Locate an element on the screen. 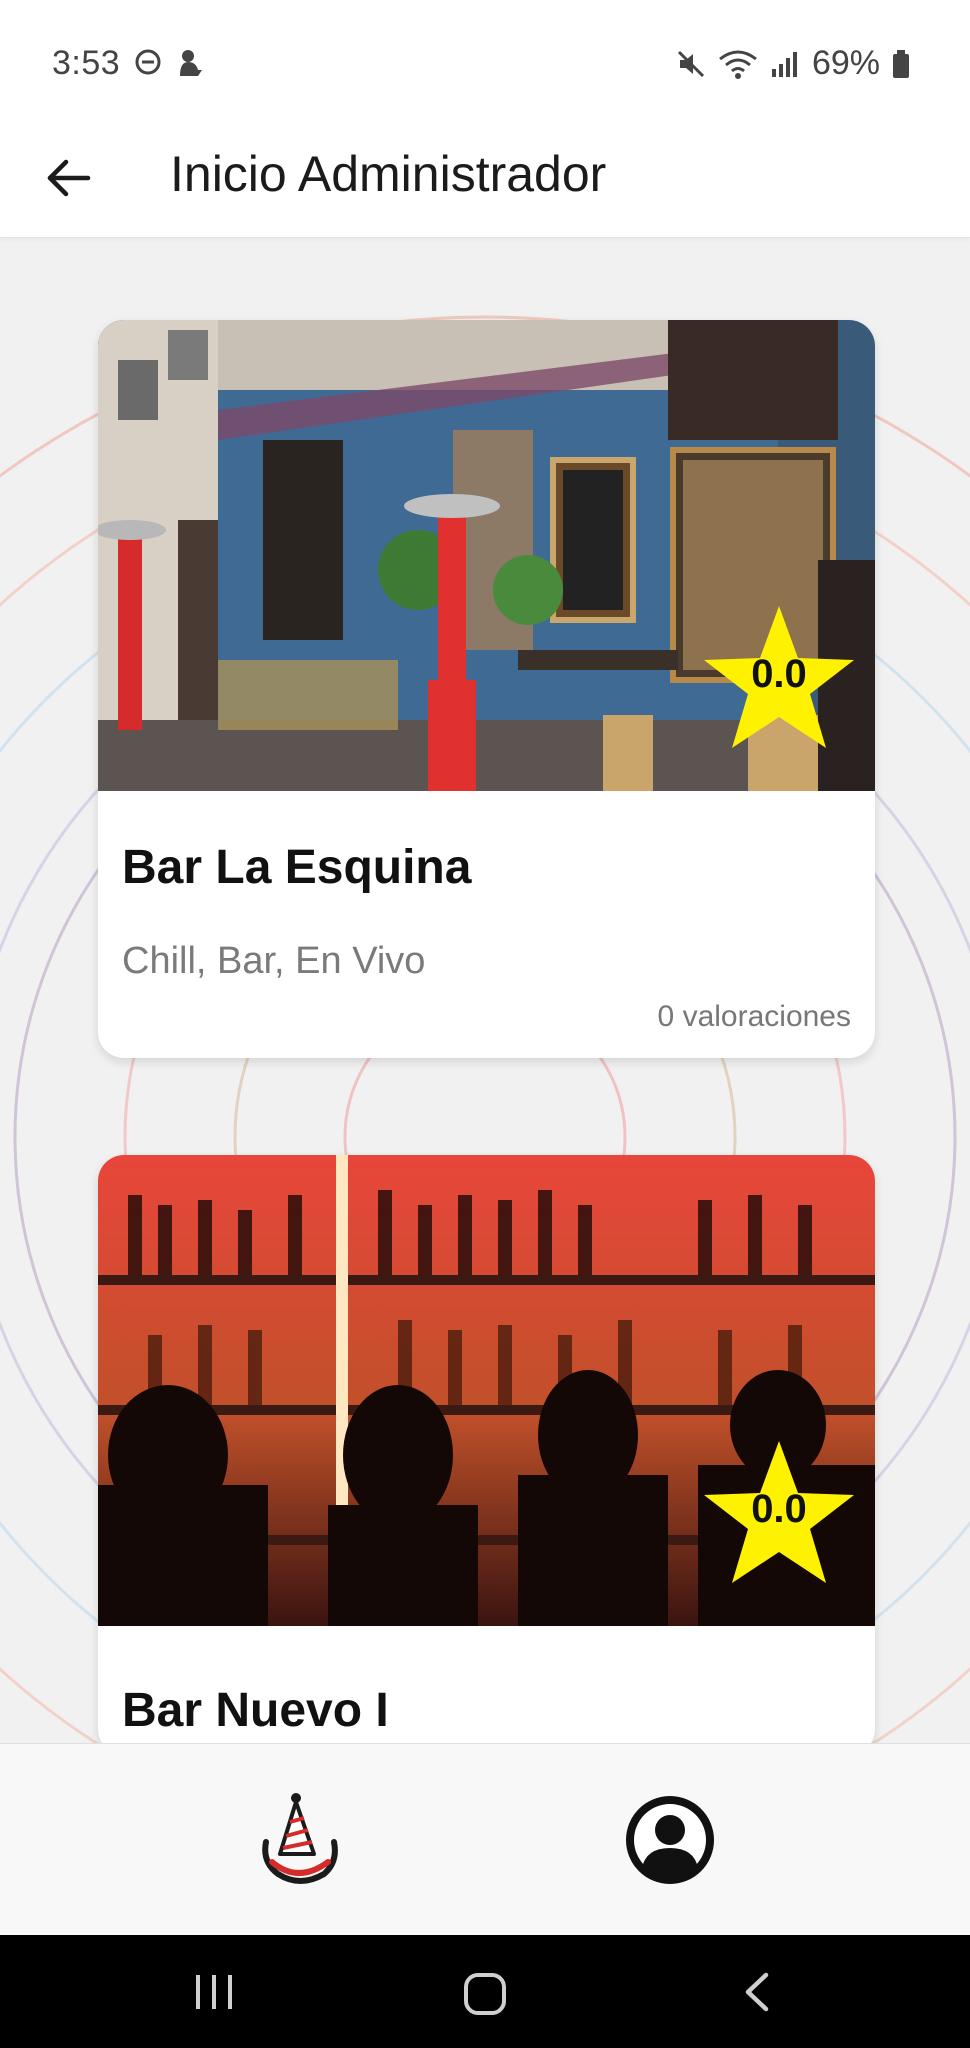 The height and width of the screenshot is (2048, 970). status-bar: 3:53 69% is located at coordinates (485, 62).